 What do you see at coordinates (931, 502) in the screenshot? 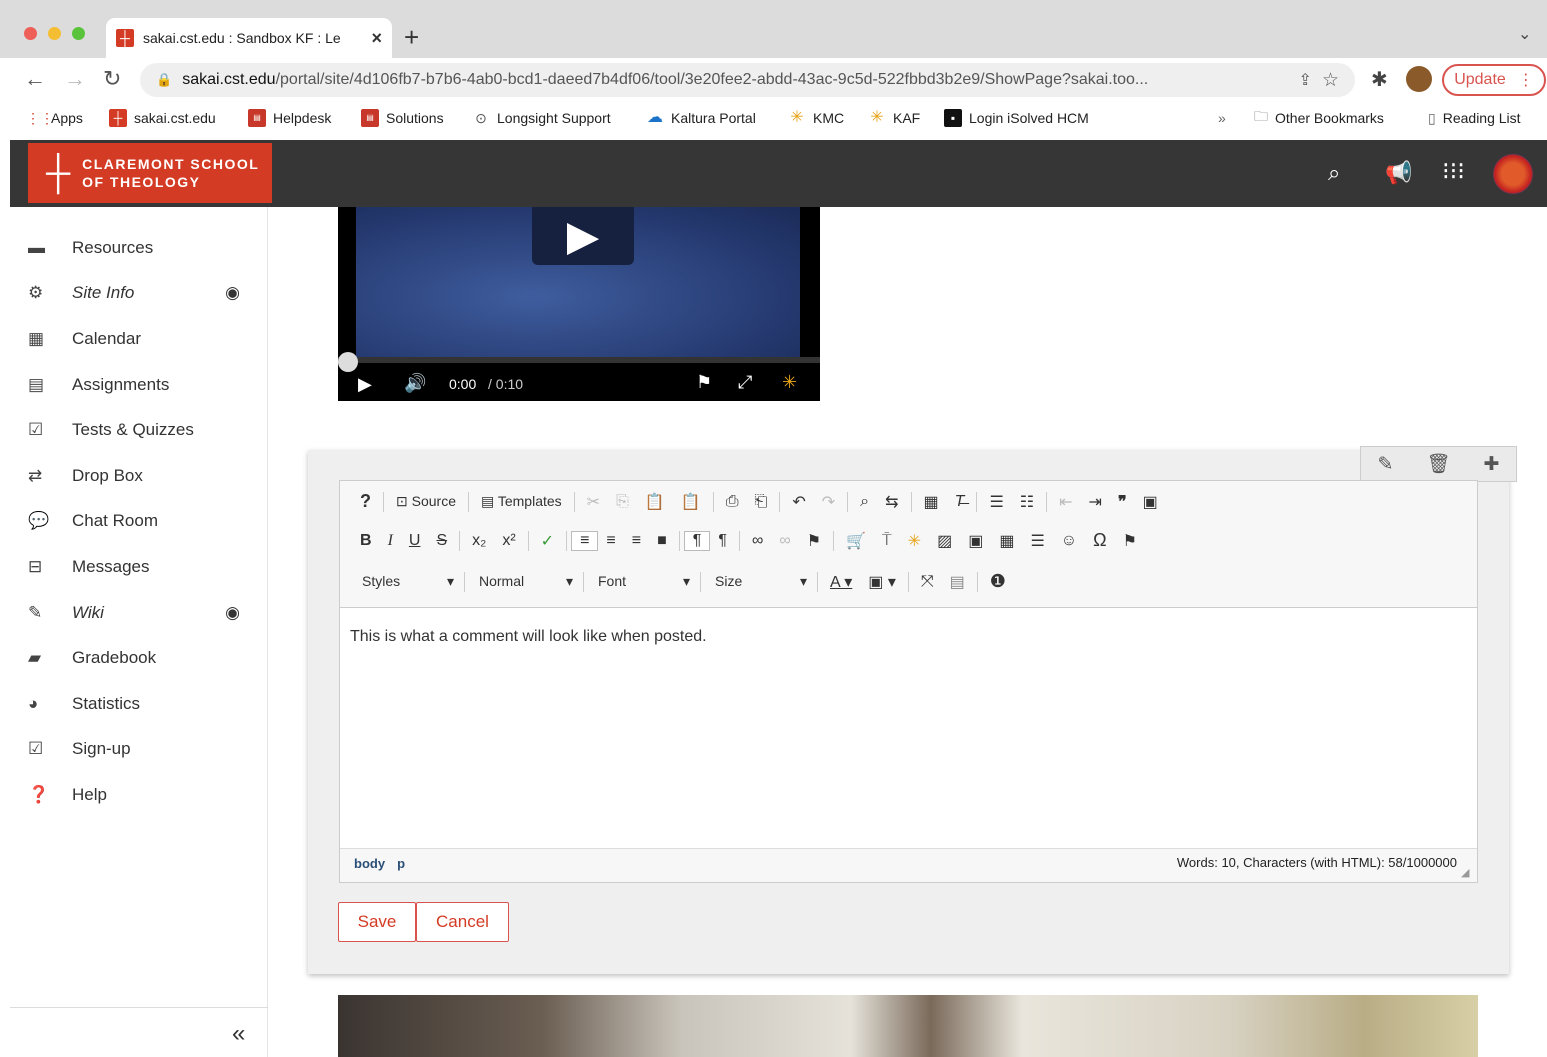
I see `select-all-icon: ▦` at bounding box center [931, 502].